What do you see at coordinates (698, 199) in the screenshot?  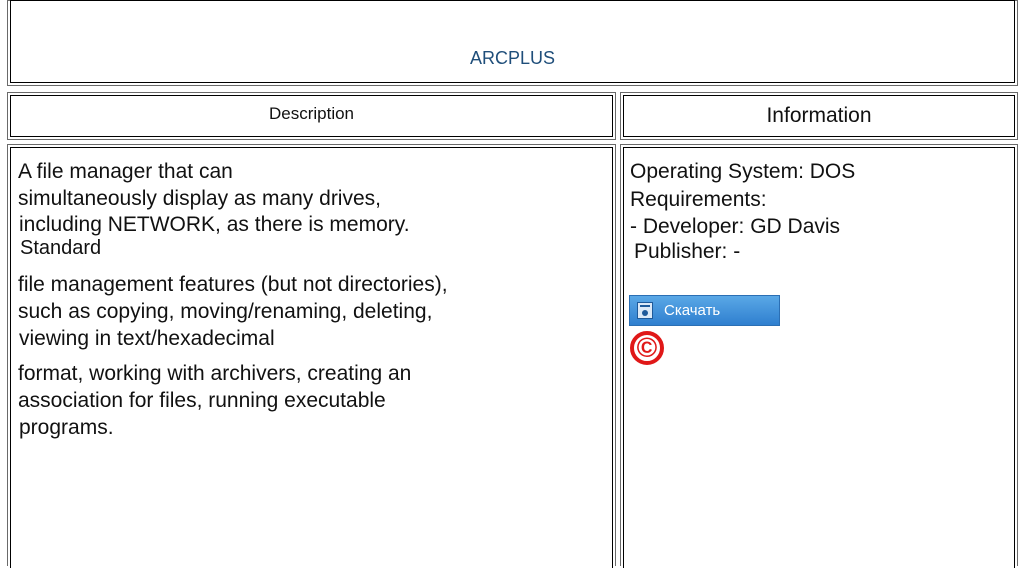 I see `requirements-info: Requirements:` at bounding box center [698, 199].